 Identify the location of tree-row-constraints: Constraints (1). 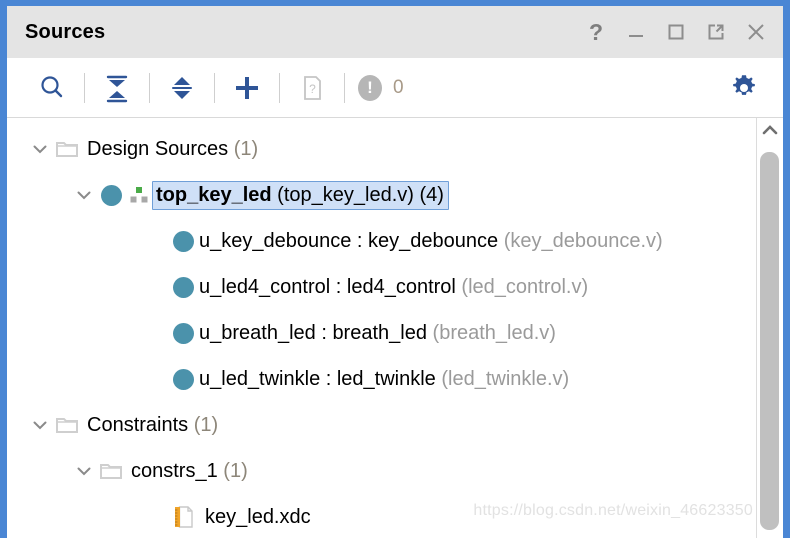
(382, 425).